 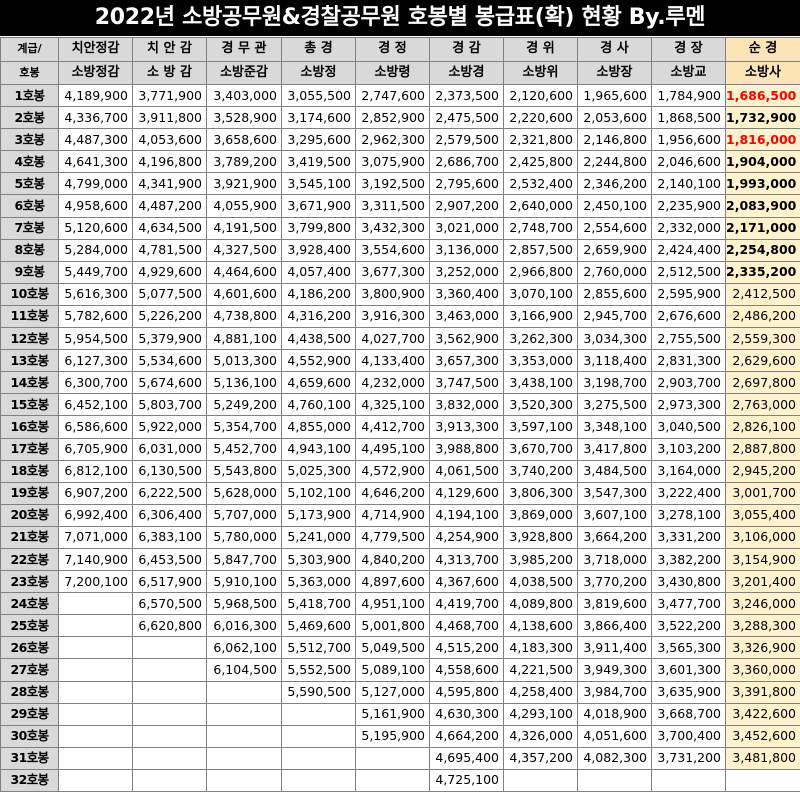 I want to click on salary-cell: 6,570,500, so click(x=169, y=604).